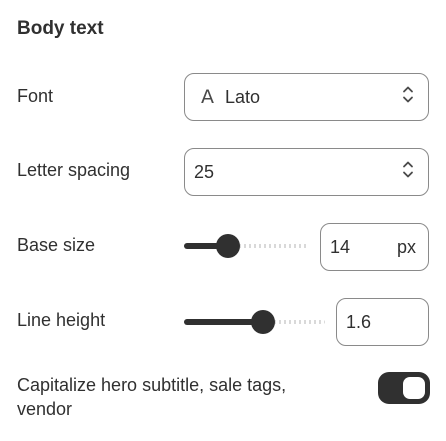  What do you see at coordinates (204, 171) in the screenshot?
I see `letter-spacing-value: 25` at bounding box center [204, 171].